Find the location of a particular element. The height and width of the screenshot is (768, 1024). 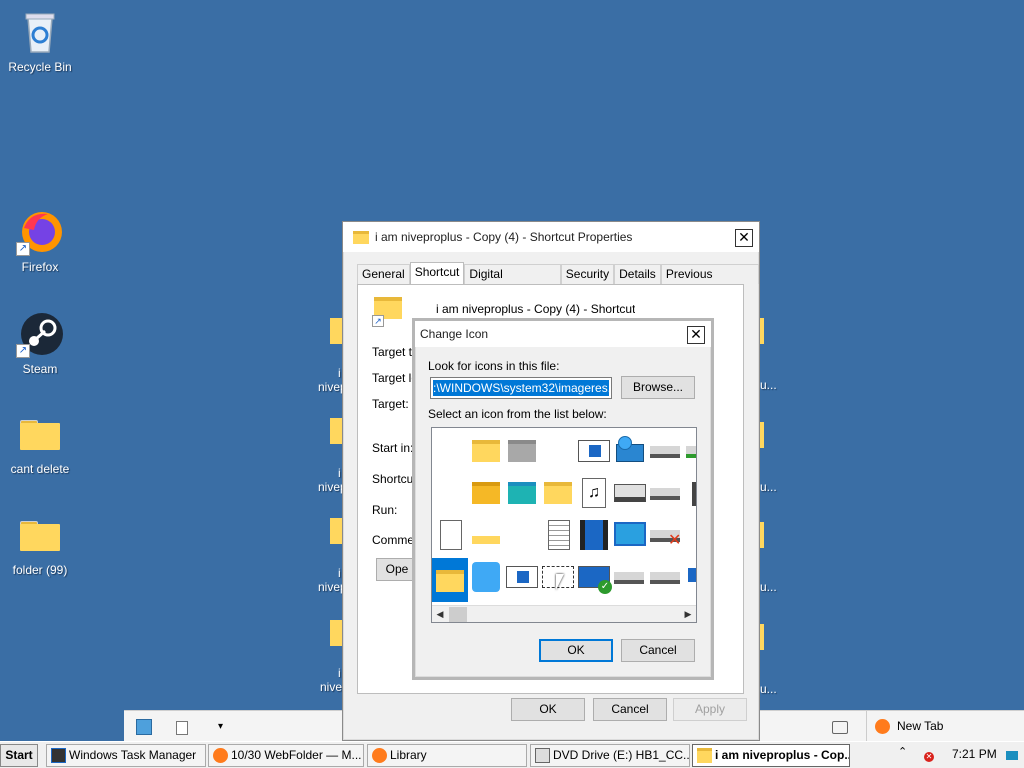

icon-cell: ✕ is located at coordinates (666, 535).